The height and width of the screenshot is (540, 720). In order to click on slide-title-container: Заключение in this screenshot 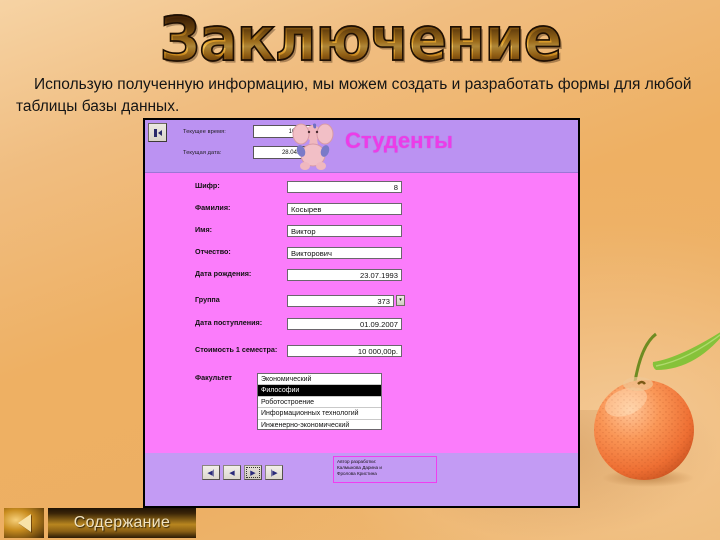, I will do `click(360, 39)`.